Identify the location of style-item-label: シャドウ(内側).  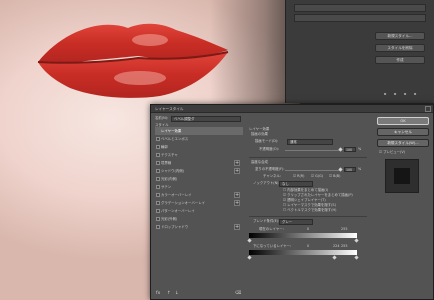
(172, 171).